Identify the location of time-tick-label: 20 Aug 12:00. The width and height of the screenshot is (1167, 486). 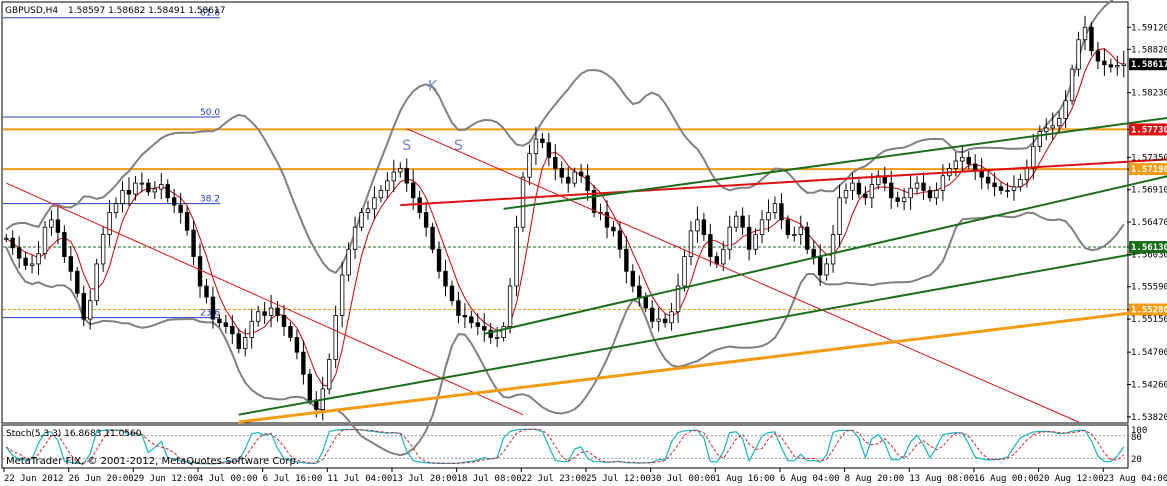
(1071, 479).